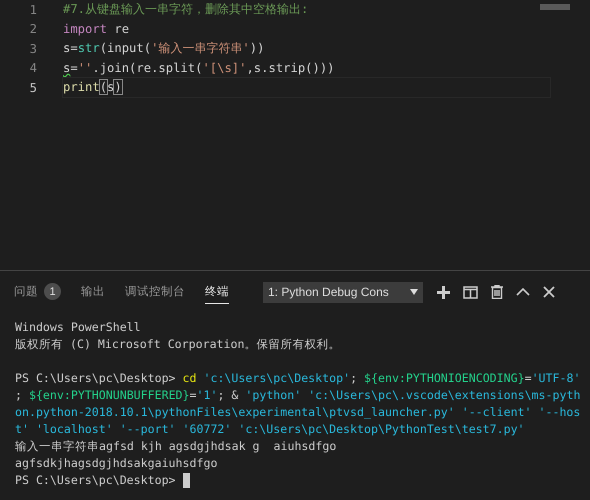 This screenshot has width=590, height=500. I want to click on panel-tab: 调试控制台, so click(155, 292).